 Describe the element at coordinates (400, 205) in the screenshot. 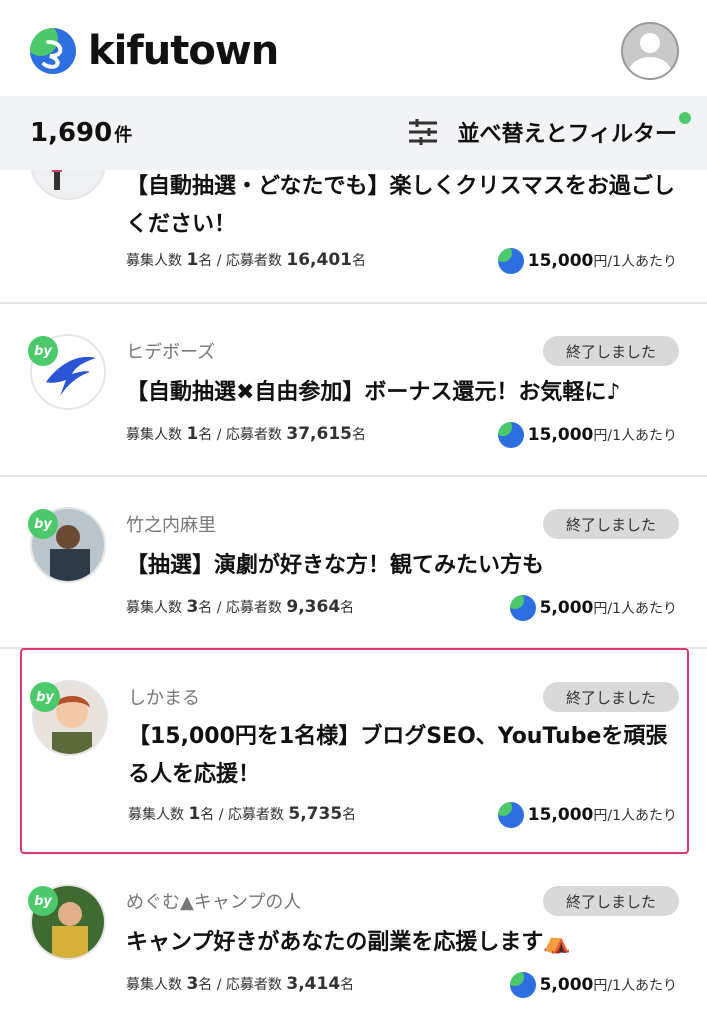

I see `campaign-title: 【自動抽選・どなたでも】楽しくクリスマスをお過ごしください！` at that location.